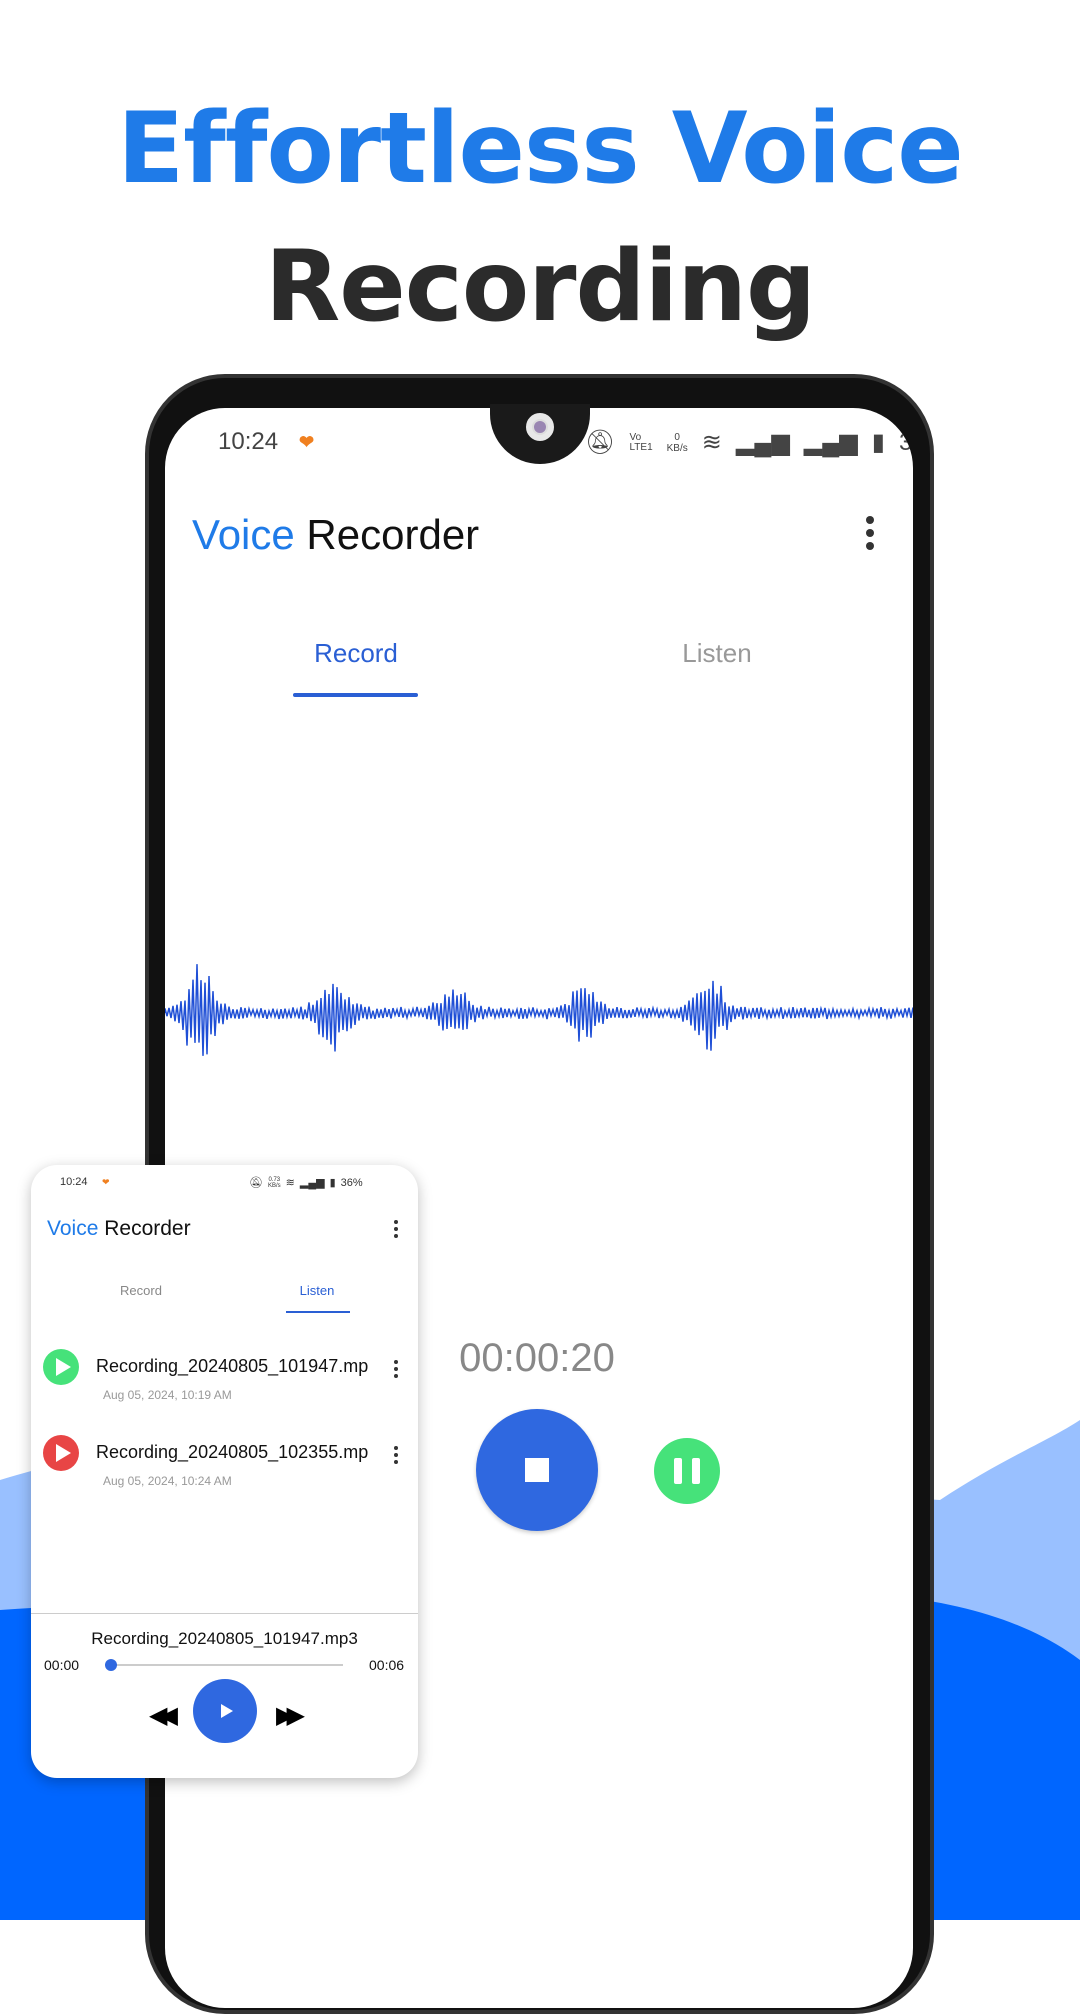 This screenshot has height=2014, width=1080. What do you see at coordinates (274, 1182) in the screenshot?
I see `net-speed: 0.73 KB/s` at bounding box center [274, 1182].